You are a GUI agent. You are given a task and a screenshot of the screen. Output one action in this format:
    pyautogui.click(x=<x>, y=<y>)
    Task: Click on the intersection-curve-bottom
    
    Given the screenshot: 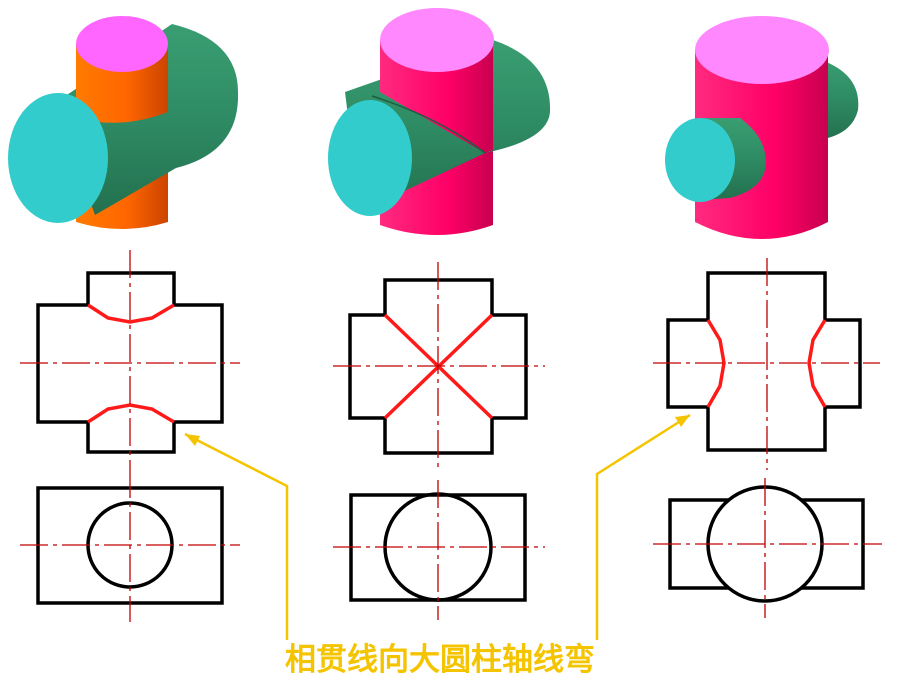 What is the action you would take?
    pyautogui.click(x=131, y=413)
    